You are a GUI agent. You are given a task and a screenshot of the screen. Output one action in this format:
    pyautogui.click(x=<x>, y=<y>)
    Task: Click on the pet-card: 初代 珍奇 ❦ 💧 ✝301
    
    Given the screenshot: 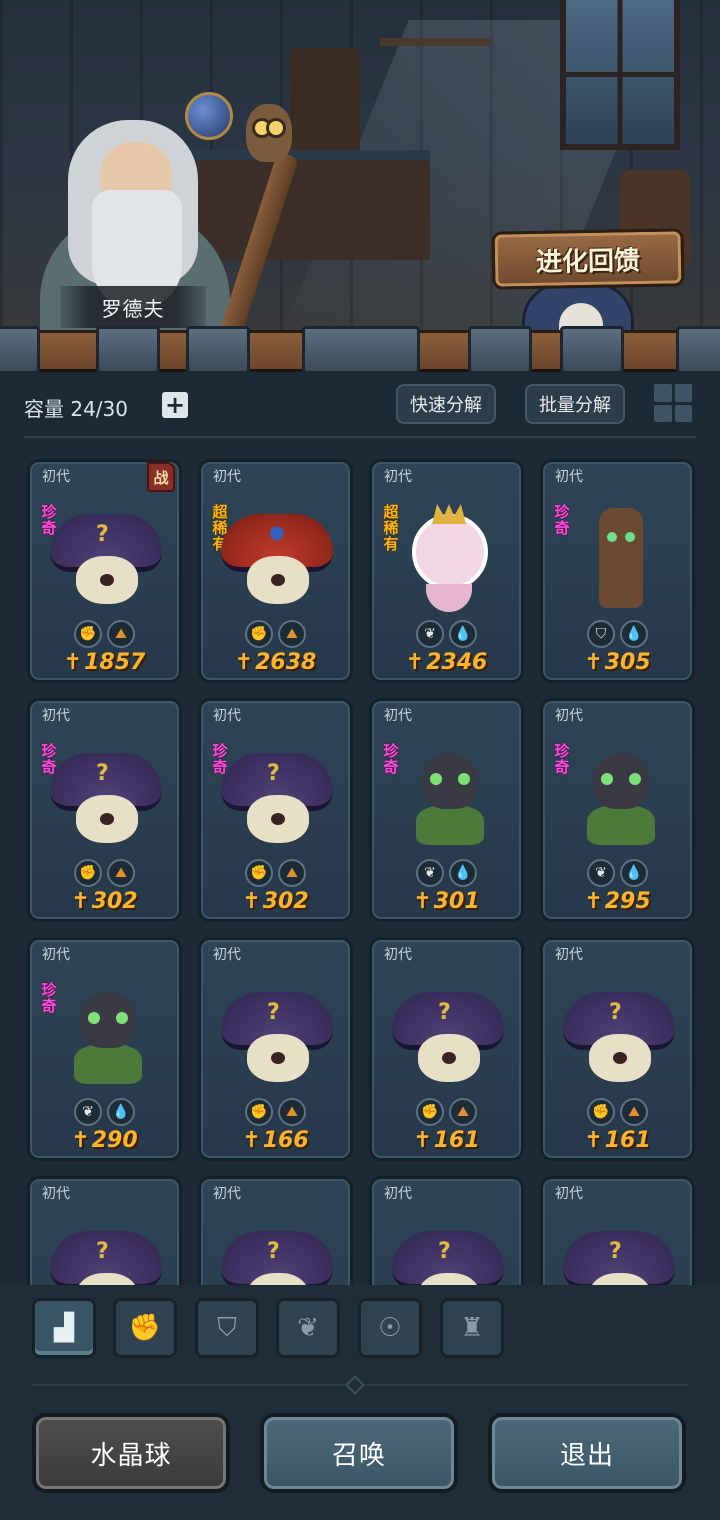 What is the action you would take?
    pyautogui.click(x=446, y=810)
    